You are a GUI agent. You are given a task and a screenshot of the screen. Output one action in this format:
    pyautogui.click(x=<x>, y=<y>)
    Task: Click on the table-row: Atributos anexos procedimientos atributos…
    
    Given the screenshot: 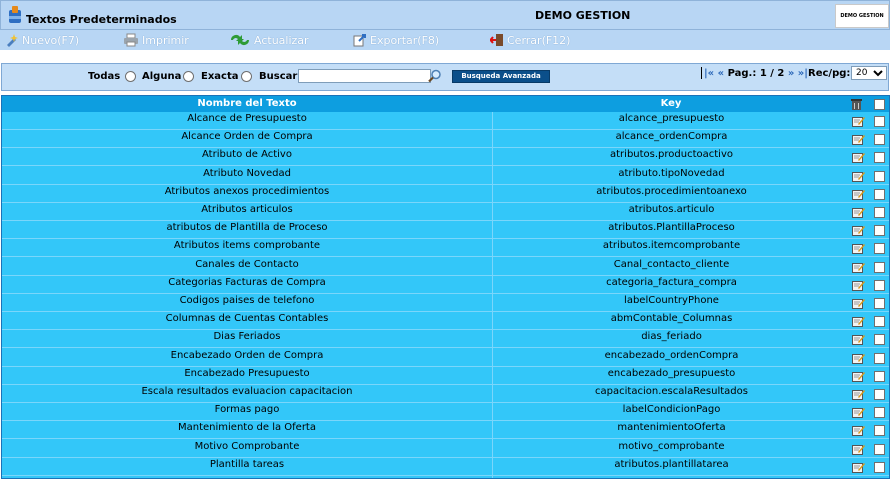 What is the action you would take?
    pyautogui.click(x=445, y=194)
    